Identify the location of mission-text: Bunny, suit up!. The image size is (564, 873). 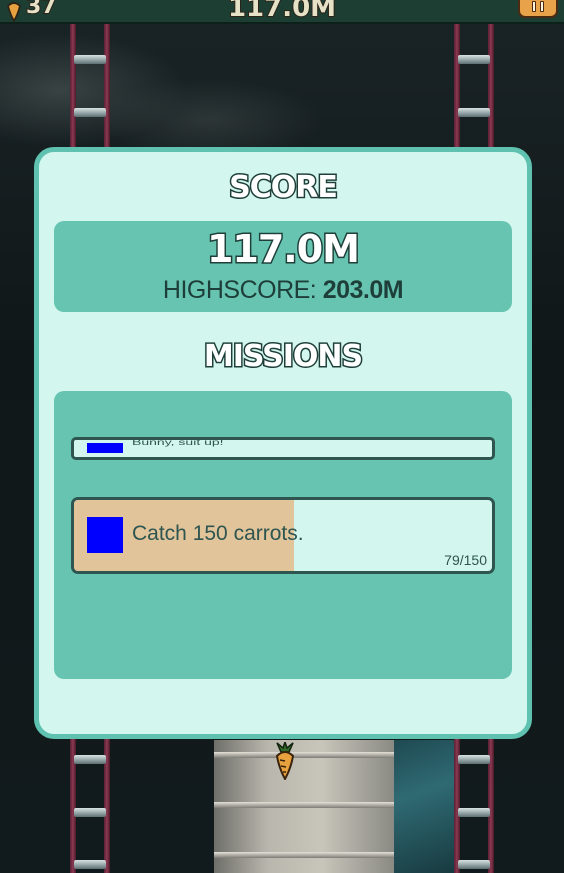
(178, 442).